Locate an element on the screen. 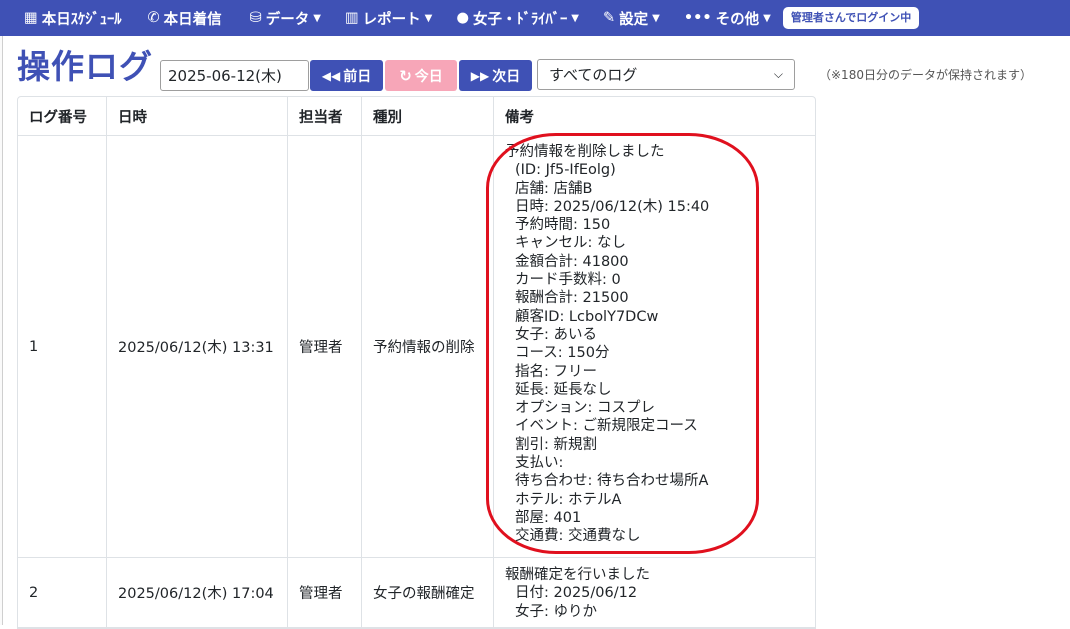 This screenshot has width=1070, height=629. note-line: 支払い: is located at coordinates (539, 463).